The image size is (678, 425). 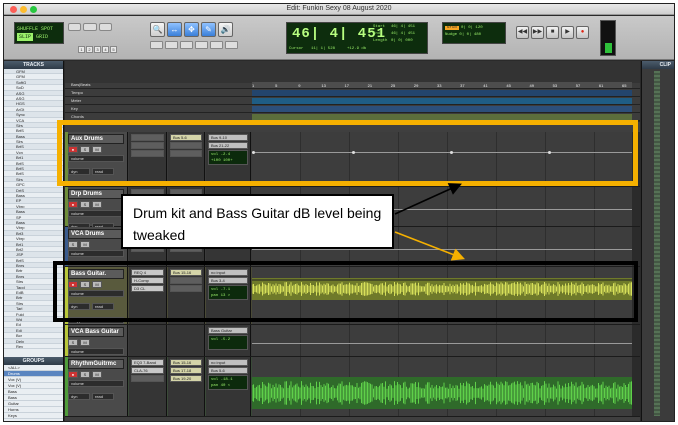 I want to click on zoom-preset-1: 1, so click(x=81, y=49).